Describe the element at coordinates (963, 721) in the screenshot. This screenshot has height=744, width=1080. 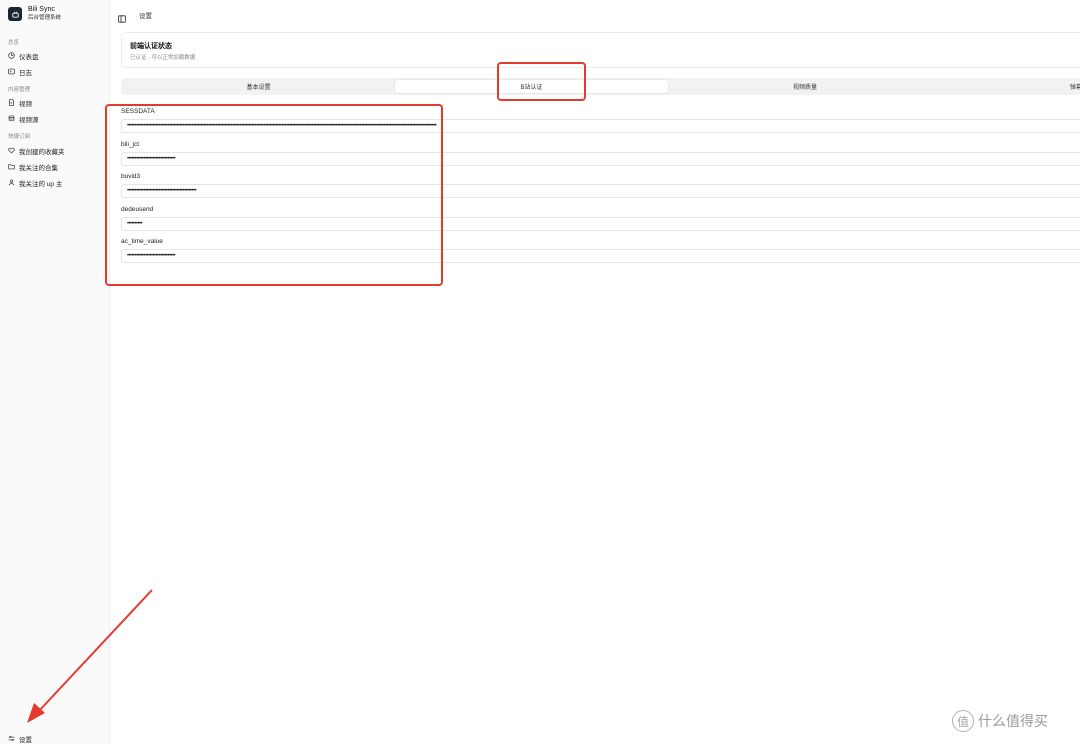
I see `watermark-logo-icon: 值` at that location.